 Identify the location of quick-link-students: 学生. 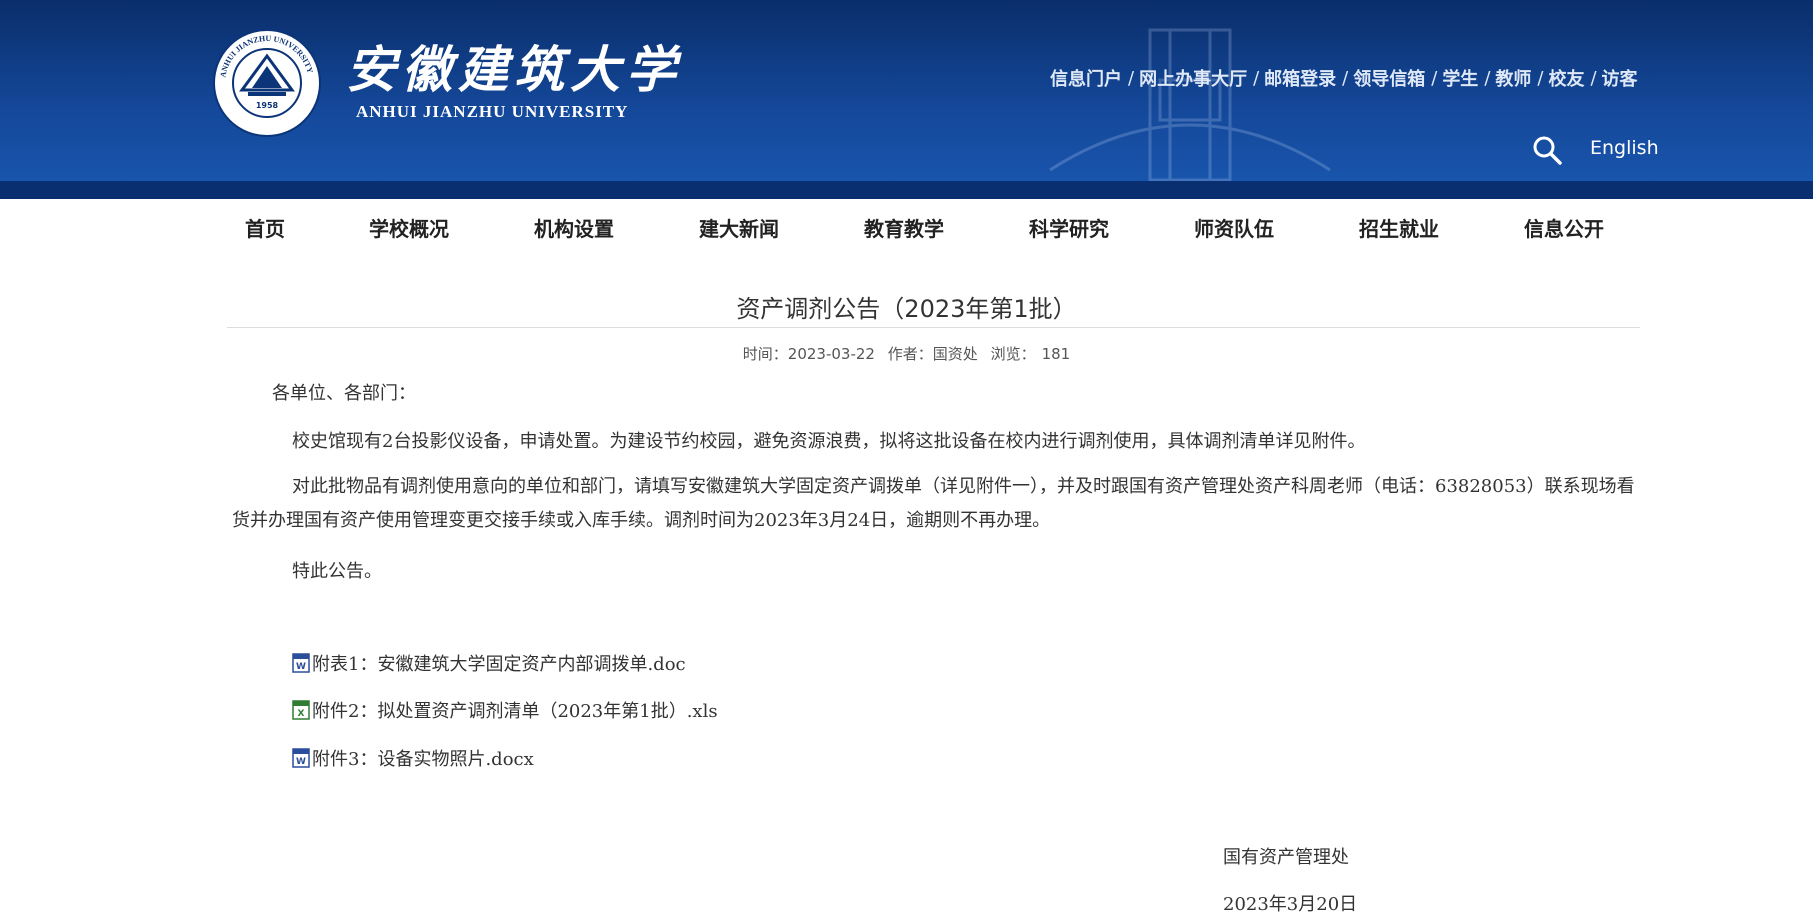
(1460, 78).